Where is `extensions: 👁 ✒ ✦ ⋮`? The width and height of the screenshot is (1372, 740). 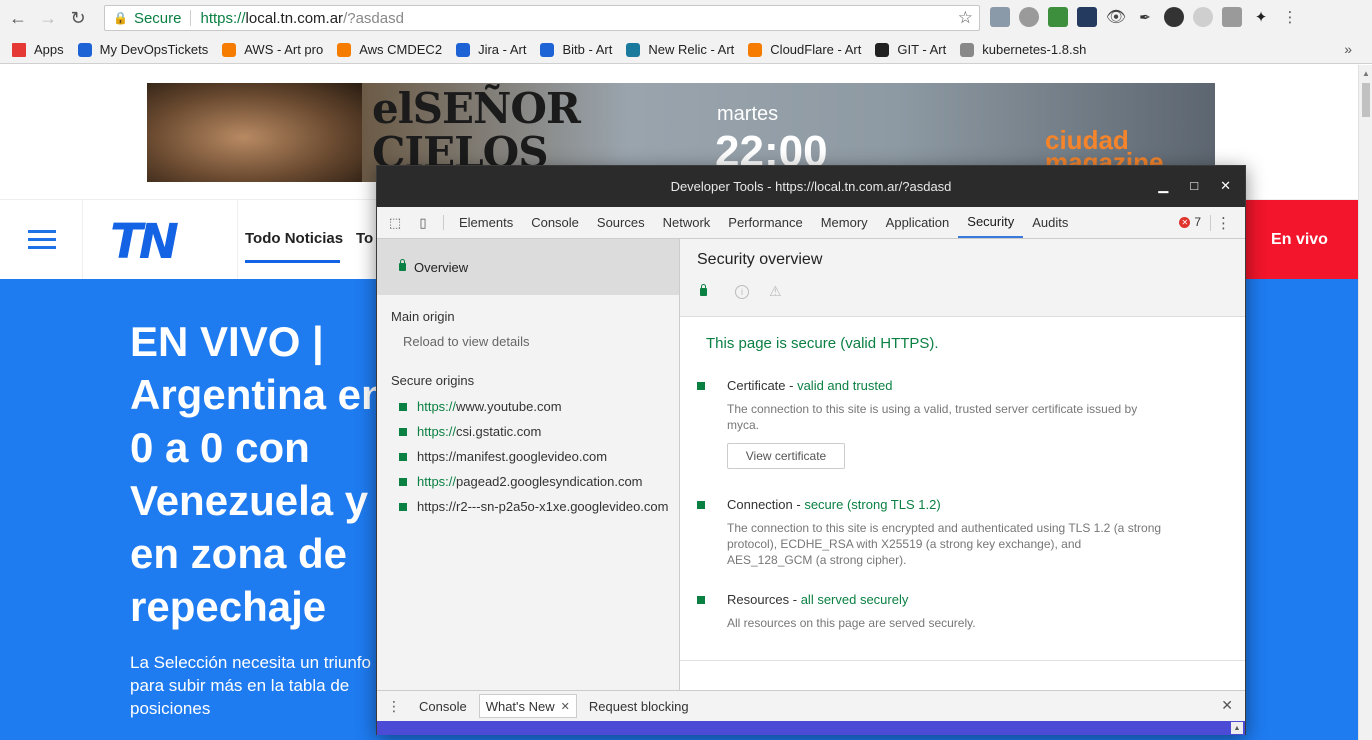
extensions: 👁 ✒ ✦ ⋮ is located at coordinates (1145, 17).